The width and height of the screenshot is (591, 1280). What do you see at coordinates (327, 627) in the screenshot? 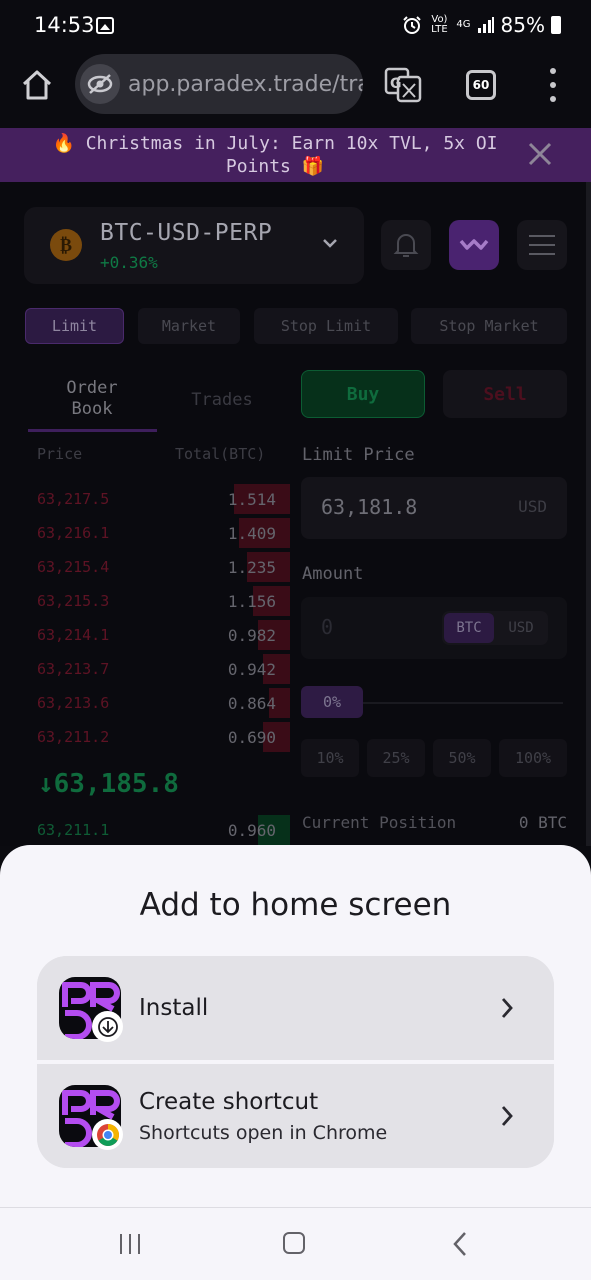
I see `amount-placeholder: 0` at bounding box center [327, 627].